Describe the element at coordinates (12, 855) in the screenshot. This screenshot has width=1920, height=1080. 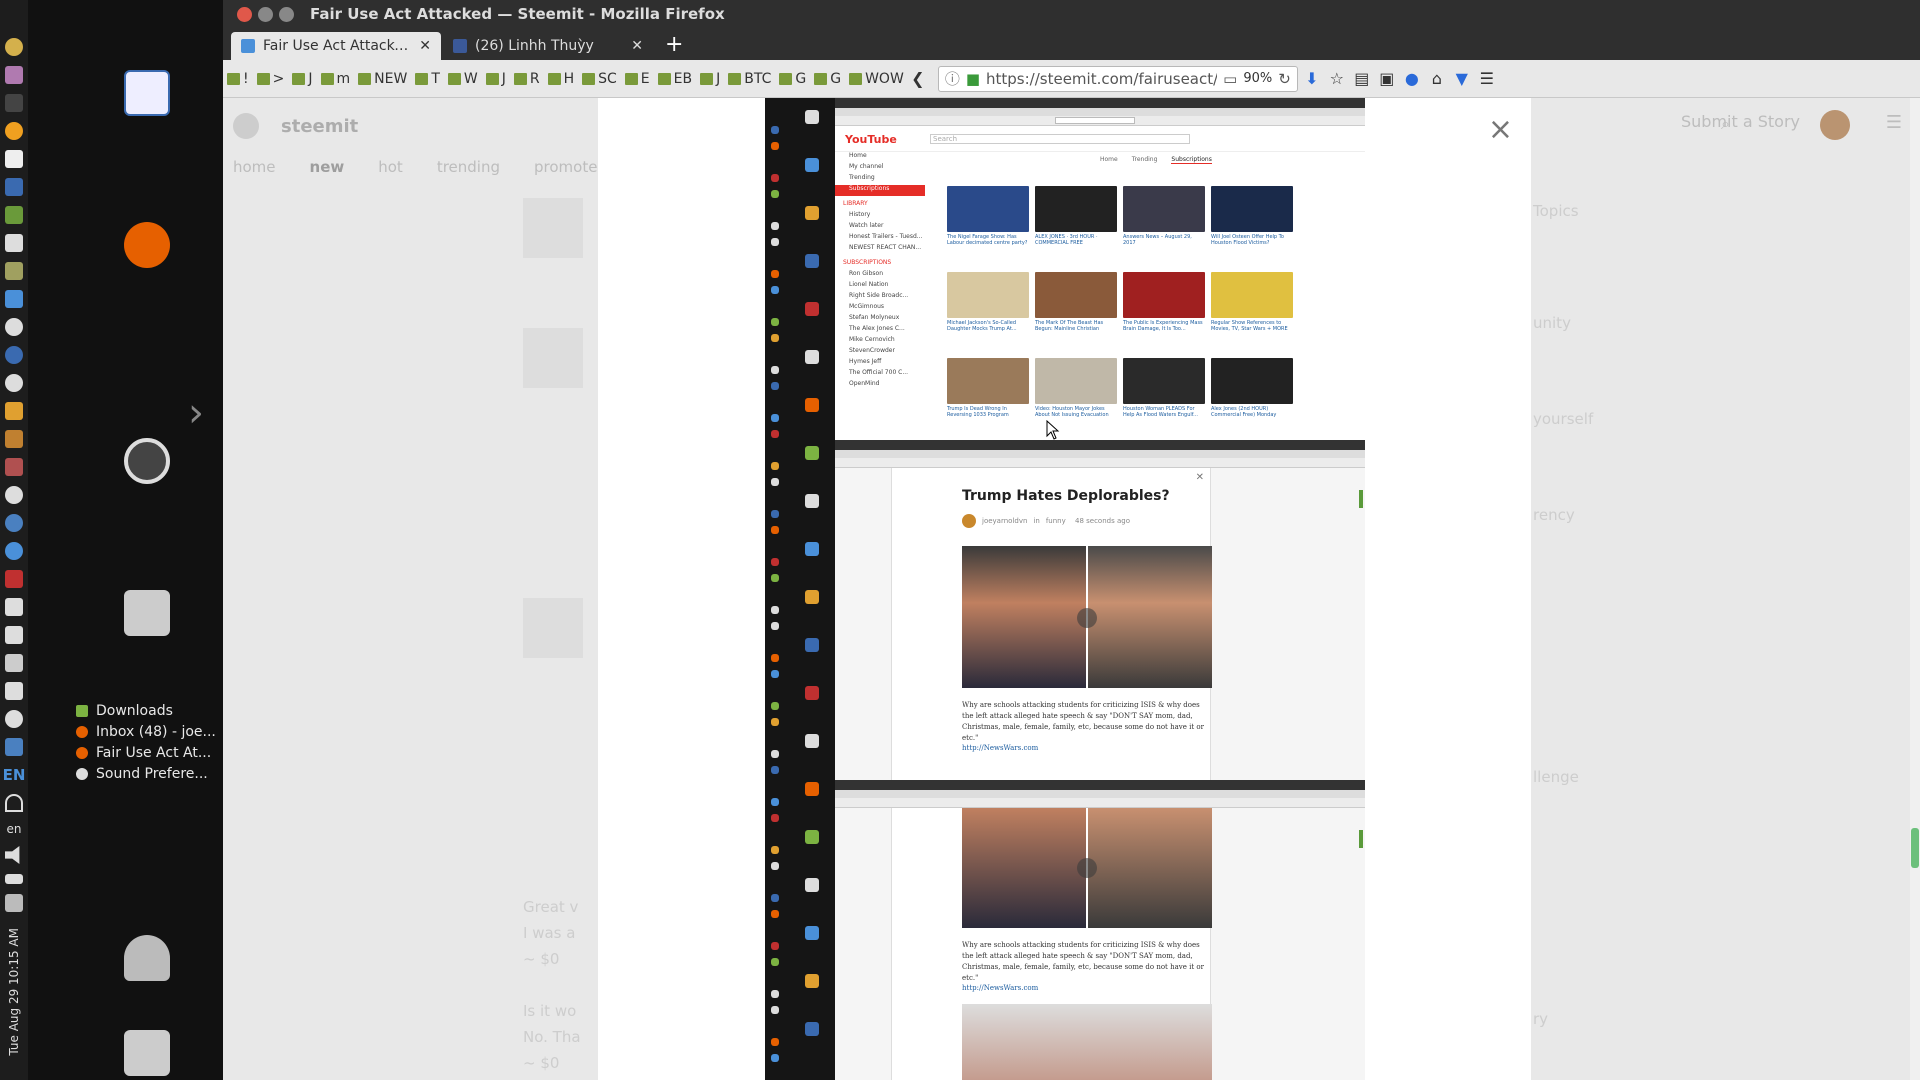
I see `volume-icon` at that location.